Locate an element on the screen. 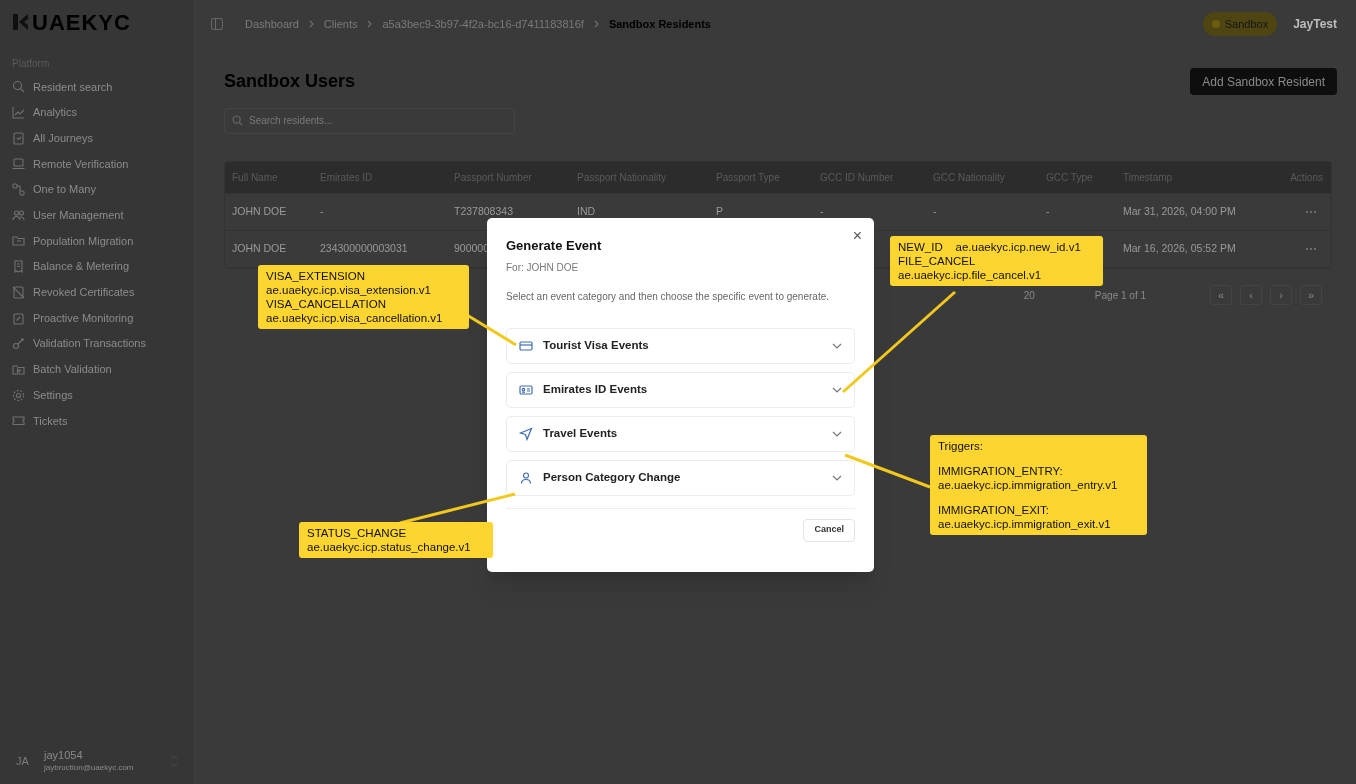 Image resolution: width=1356 pixels, height=784 pixels. sidebar-item: Validation Transactions is located at coordinates (97, 343).